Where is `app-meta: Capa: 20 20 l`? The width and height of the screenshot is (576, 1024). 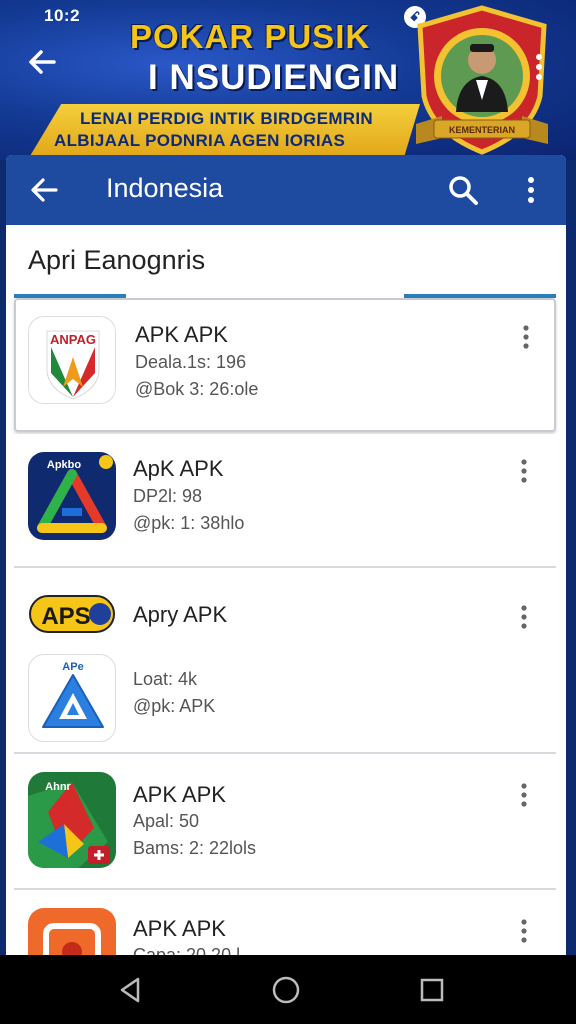
app-meta: Capa: 20 20 l is located at coordinates (187, 950).